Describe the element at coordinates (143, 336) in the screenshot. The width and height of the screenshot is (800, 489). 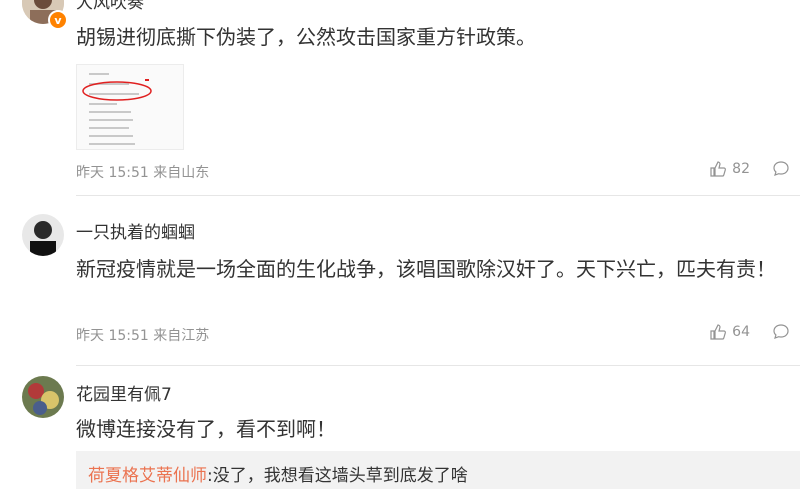
I see `comment-meta: 昨天 15:51 来自江苏` at that location.